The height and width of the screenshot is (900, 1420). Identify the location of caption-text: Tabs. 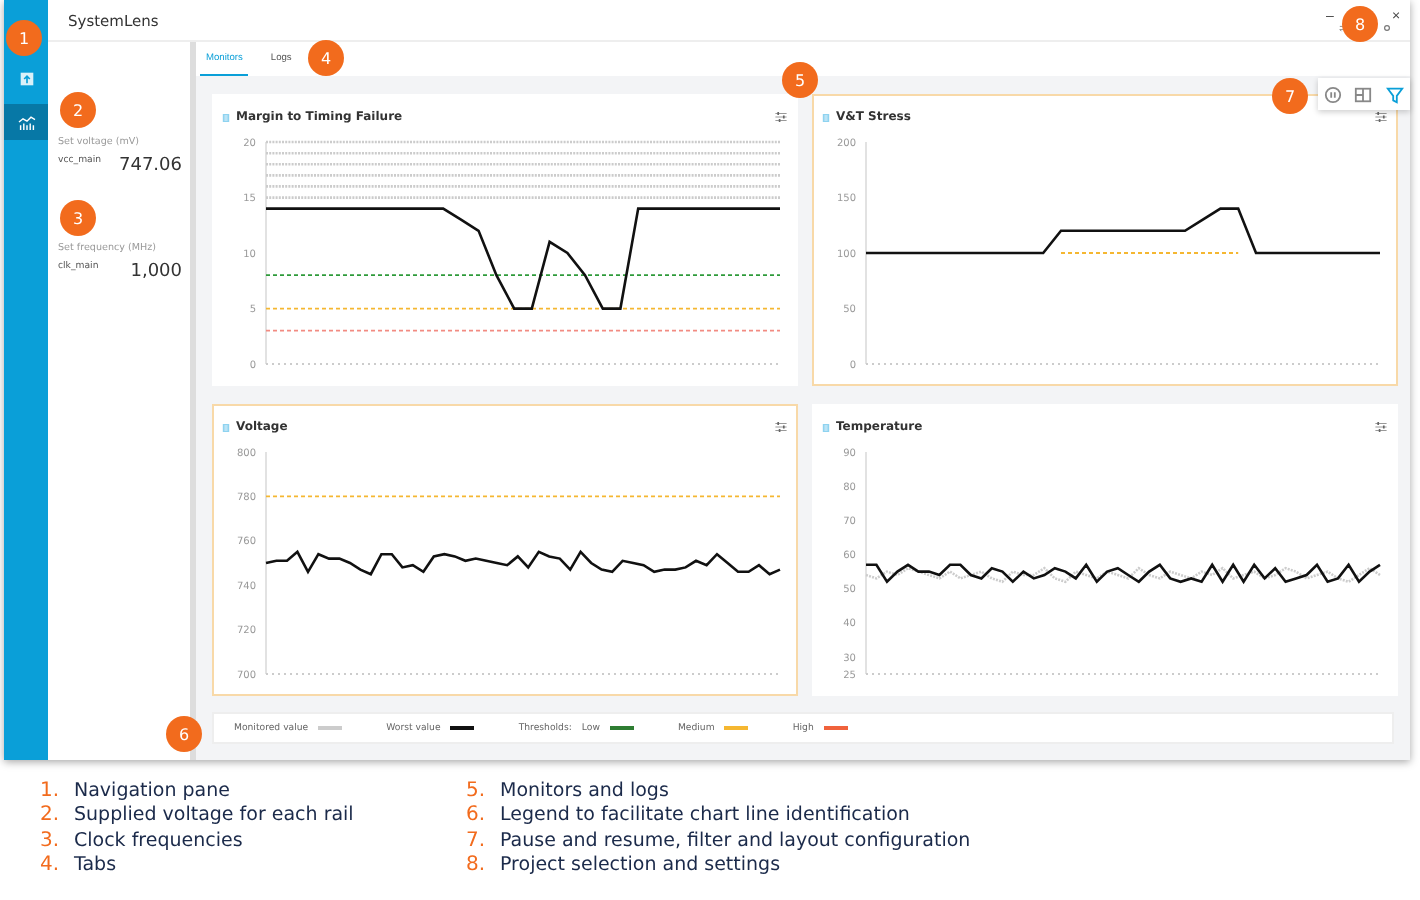
(95, 865).